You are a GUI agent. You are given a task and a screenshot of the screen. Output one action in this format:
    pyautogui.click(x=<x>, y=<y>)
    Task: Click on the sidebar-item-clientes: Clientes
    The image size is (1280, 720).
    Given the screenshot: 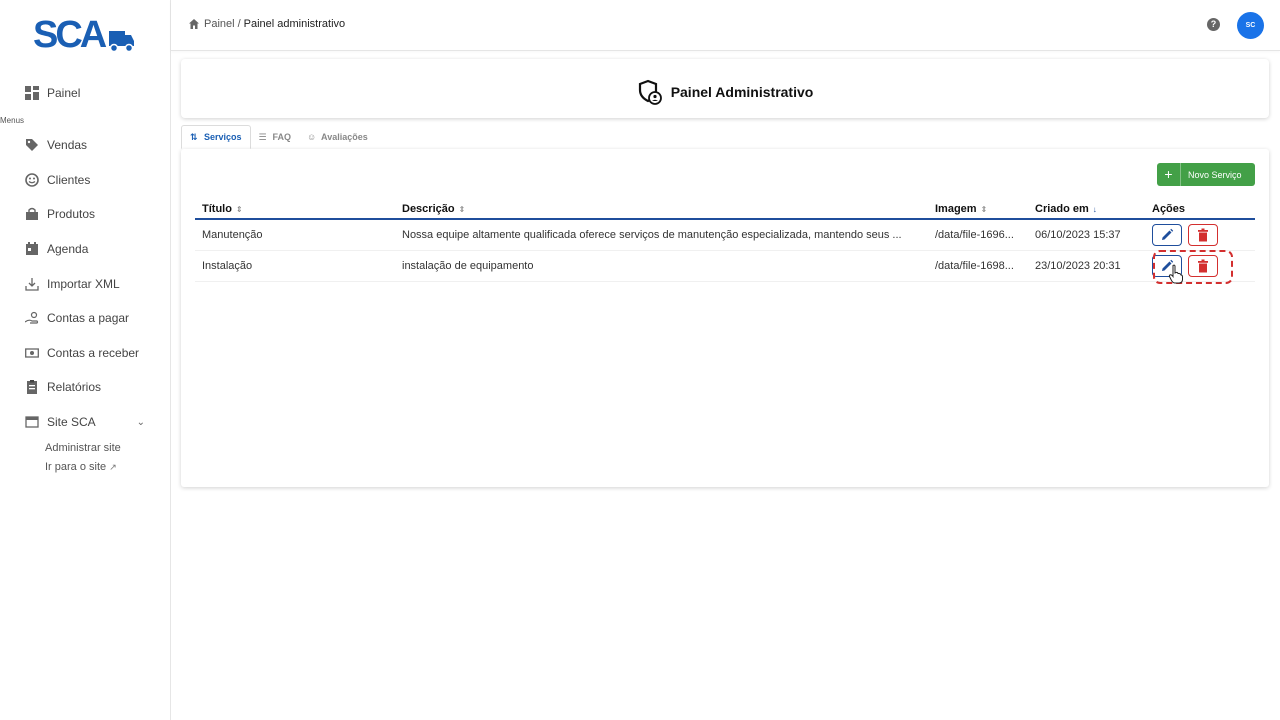 What is the action you would take?
    pyautogui.click(x=85, y=180)
    